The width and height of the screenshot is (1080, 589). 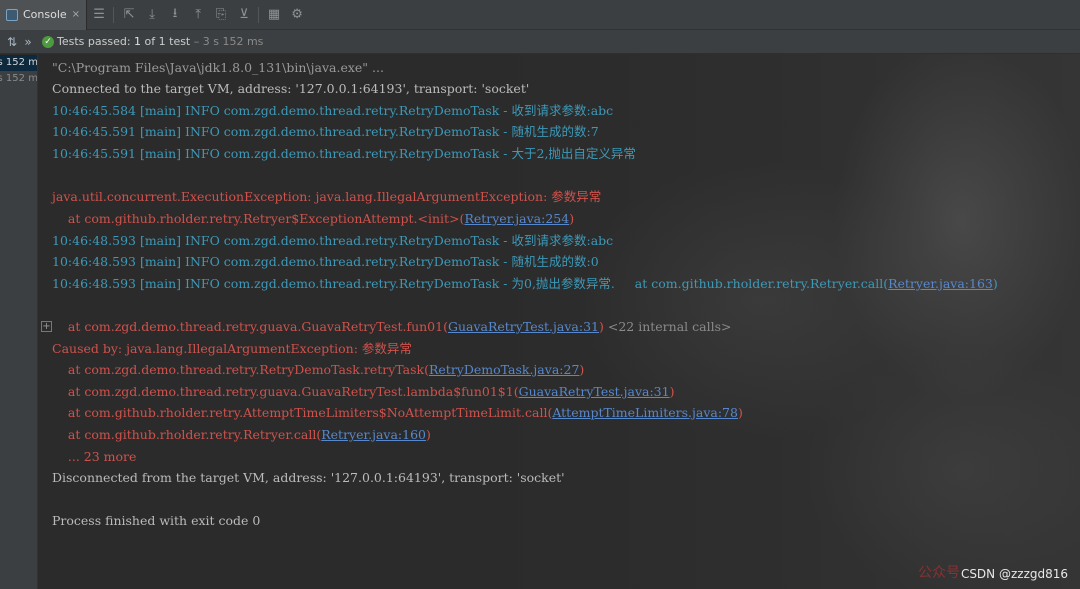 What do you see at coordinates (28, 42) in the screenshot?
I see `expand-icon: »` at bounding box center [28, 42].